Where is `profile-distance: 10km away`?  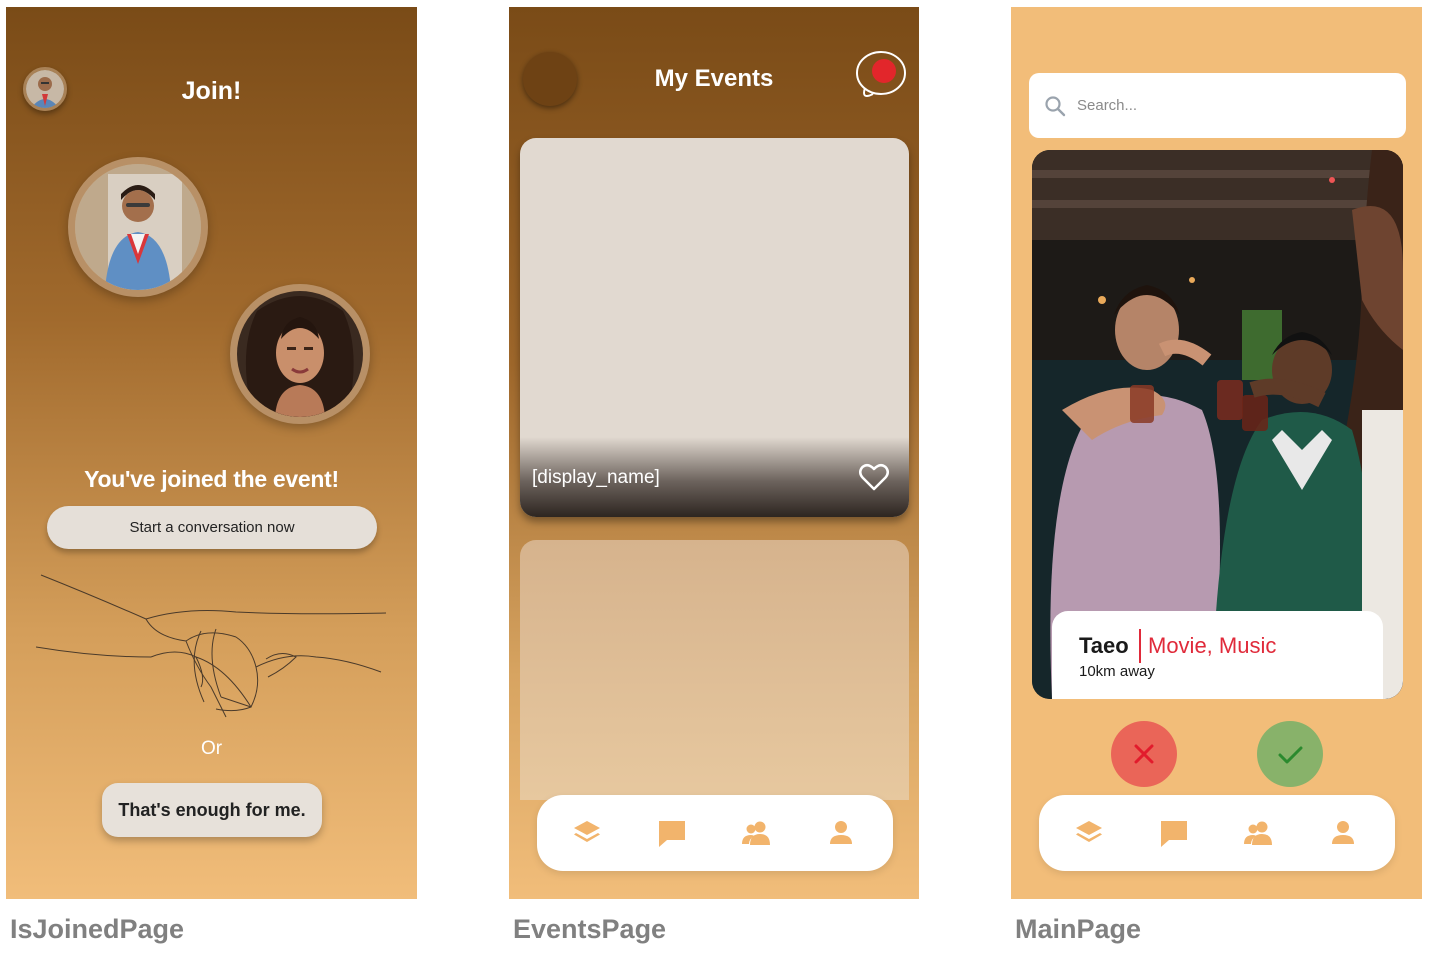
profile-distance: 10km away is located at coordinates (1117, 671).